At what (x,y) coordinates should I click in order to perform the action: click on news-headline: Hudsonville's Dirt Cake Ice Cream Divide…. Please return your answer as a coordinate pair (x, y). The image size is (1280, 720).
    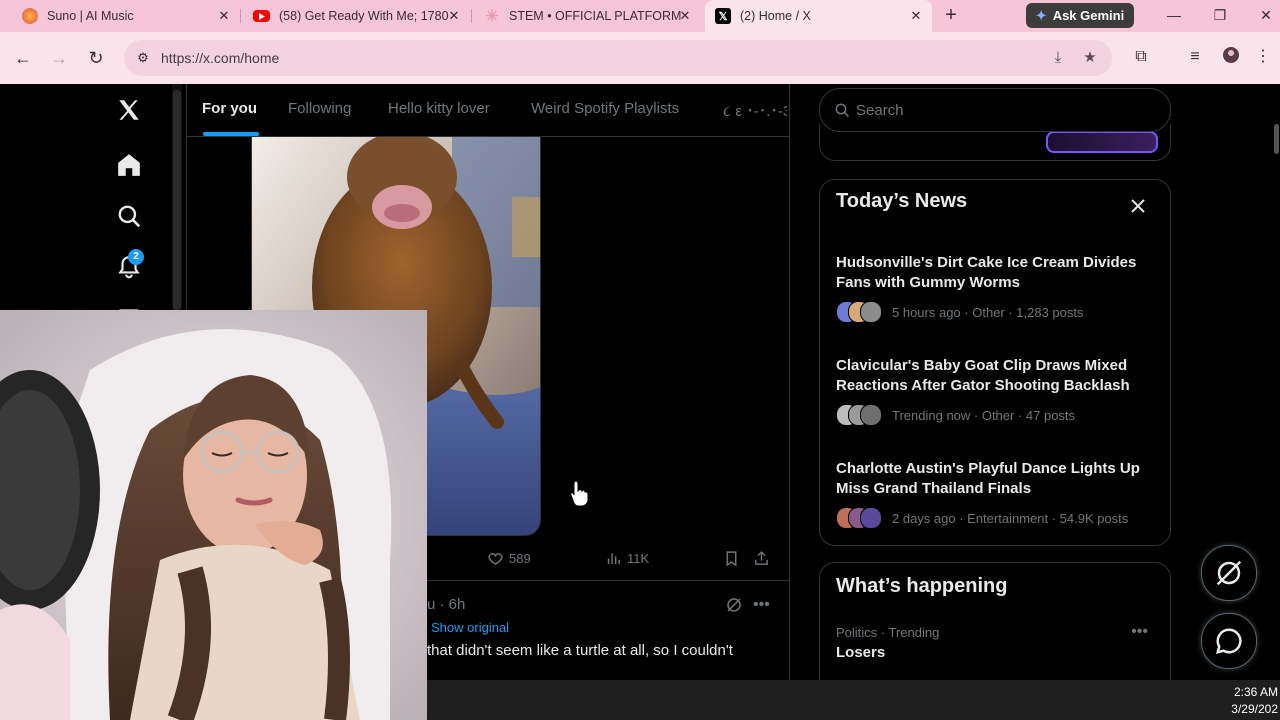
    Looking at the image, I should click on (986, 272).